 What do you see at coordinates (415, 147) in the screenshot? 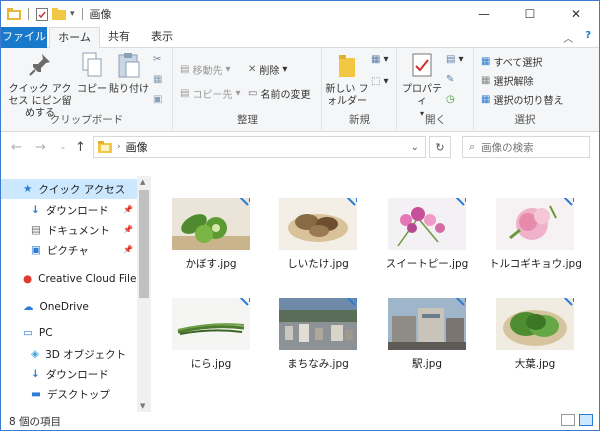
I see `address-dropdown-icon: ⌄` at bounding box center [415, 147].